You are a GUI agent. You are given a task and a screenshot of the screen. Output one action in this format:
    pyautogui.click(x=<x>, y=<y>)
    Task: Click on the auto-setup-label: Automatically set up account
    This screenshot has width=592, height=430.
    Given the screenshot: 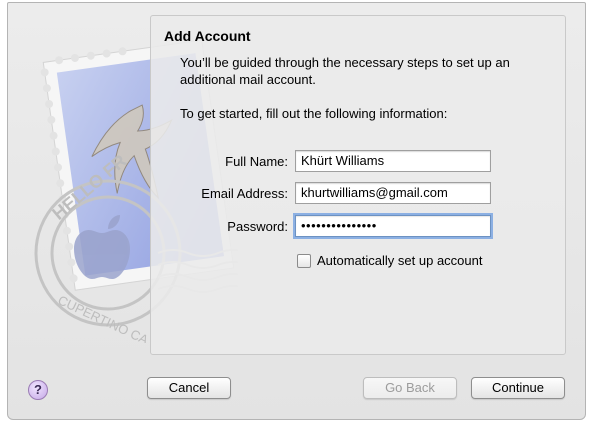 What is the action you would take?
    pyautogui.click(x=399, y=260)
    